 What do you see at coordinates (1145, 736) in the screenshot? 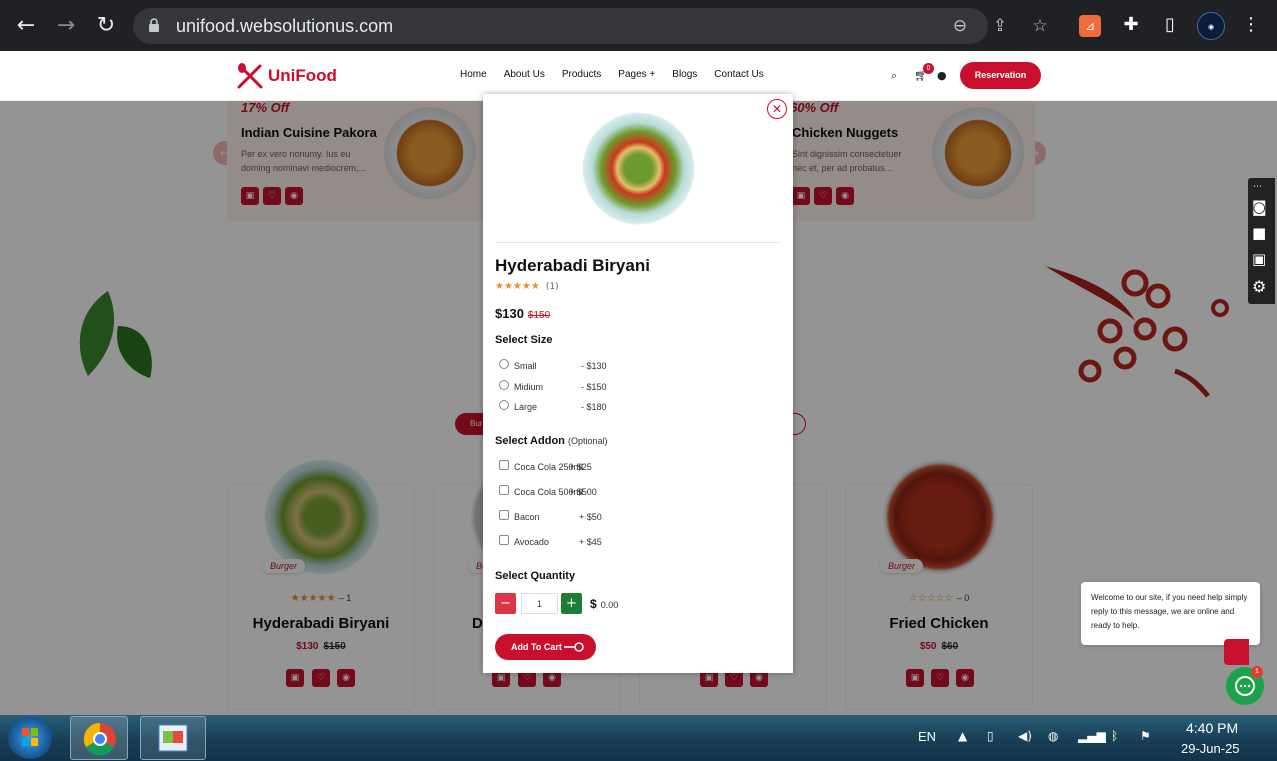
I see `action-center-icon: ⚑` at bounding box center [1145, 736].